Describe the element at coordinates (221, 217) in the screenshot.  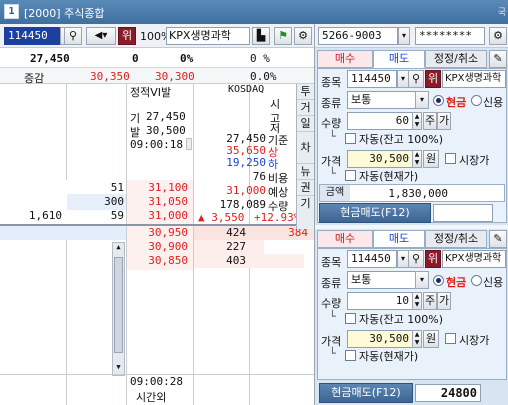
I see `expected-change: ▲ 3,550` at that location.